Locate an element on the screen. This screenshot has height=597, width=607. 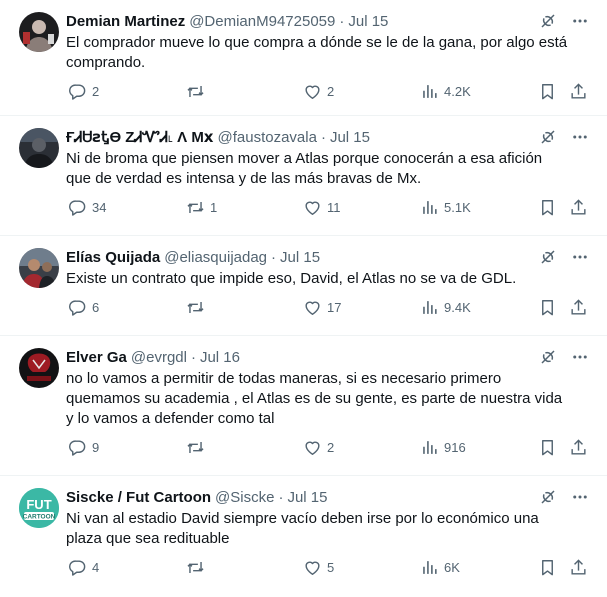
author-handle: @Siscke is located at coordinates (244, 497).